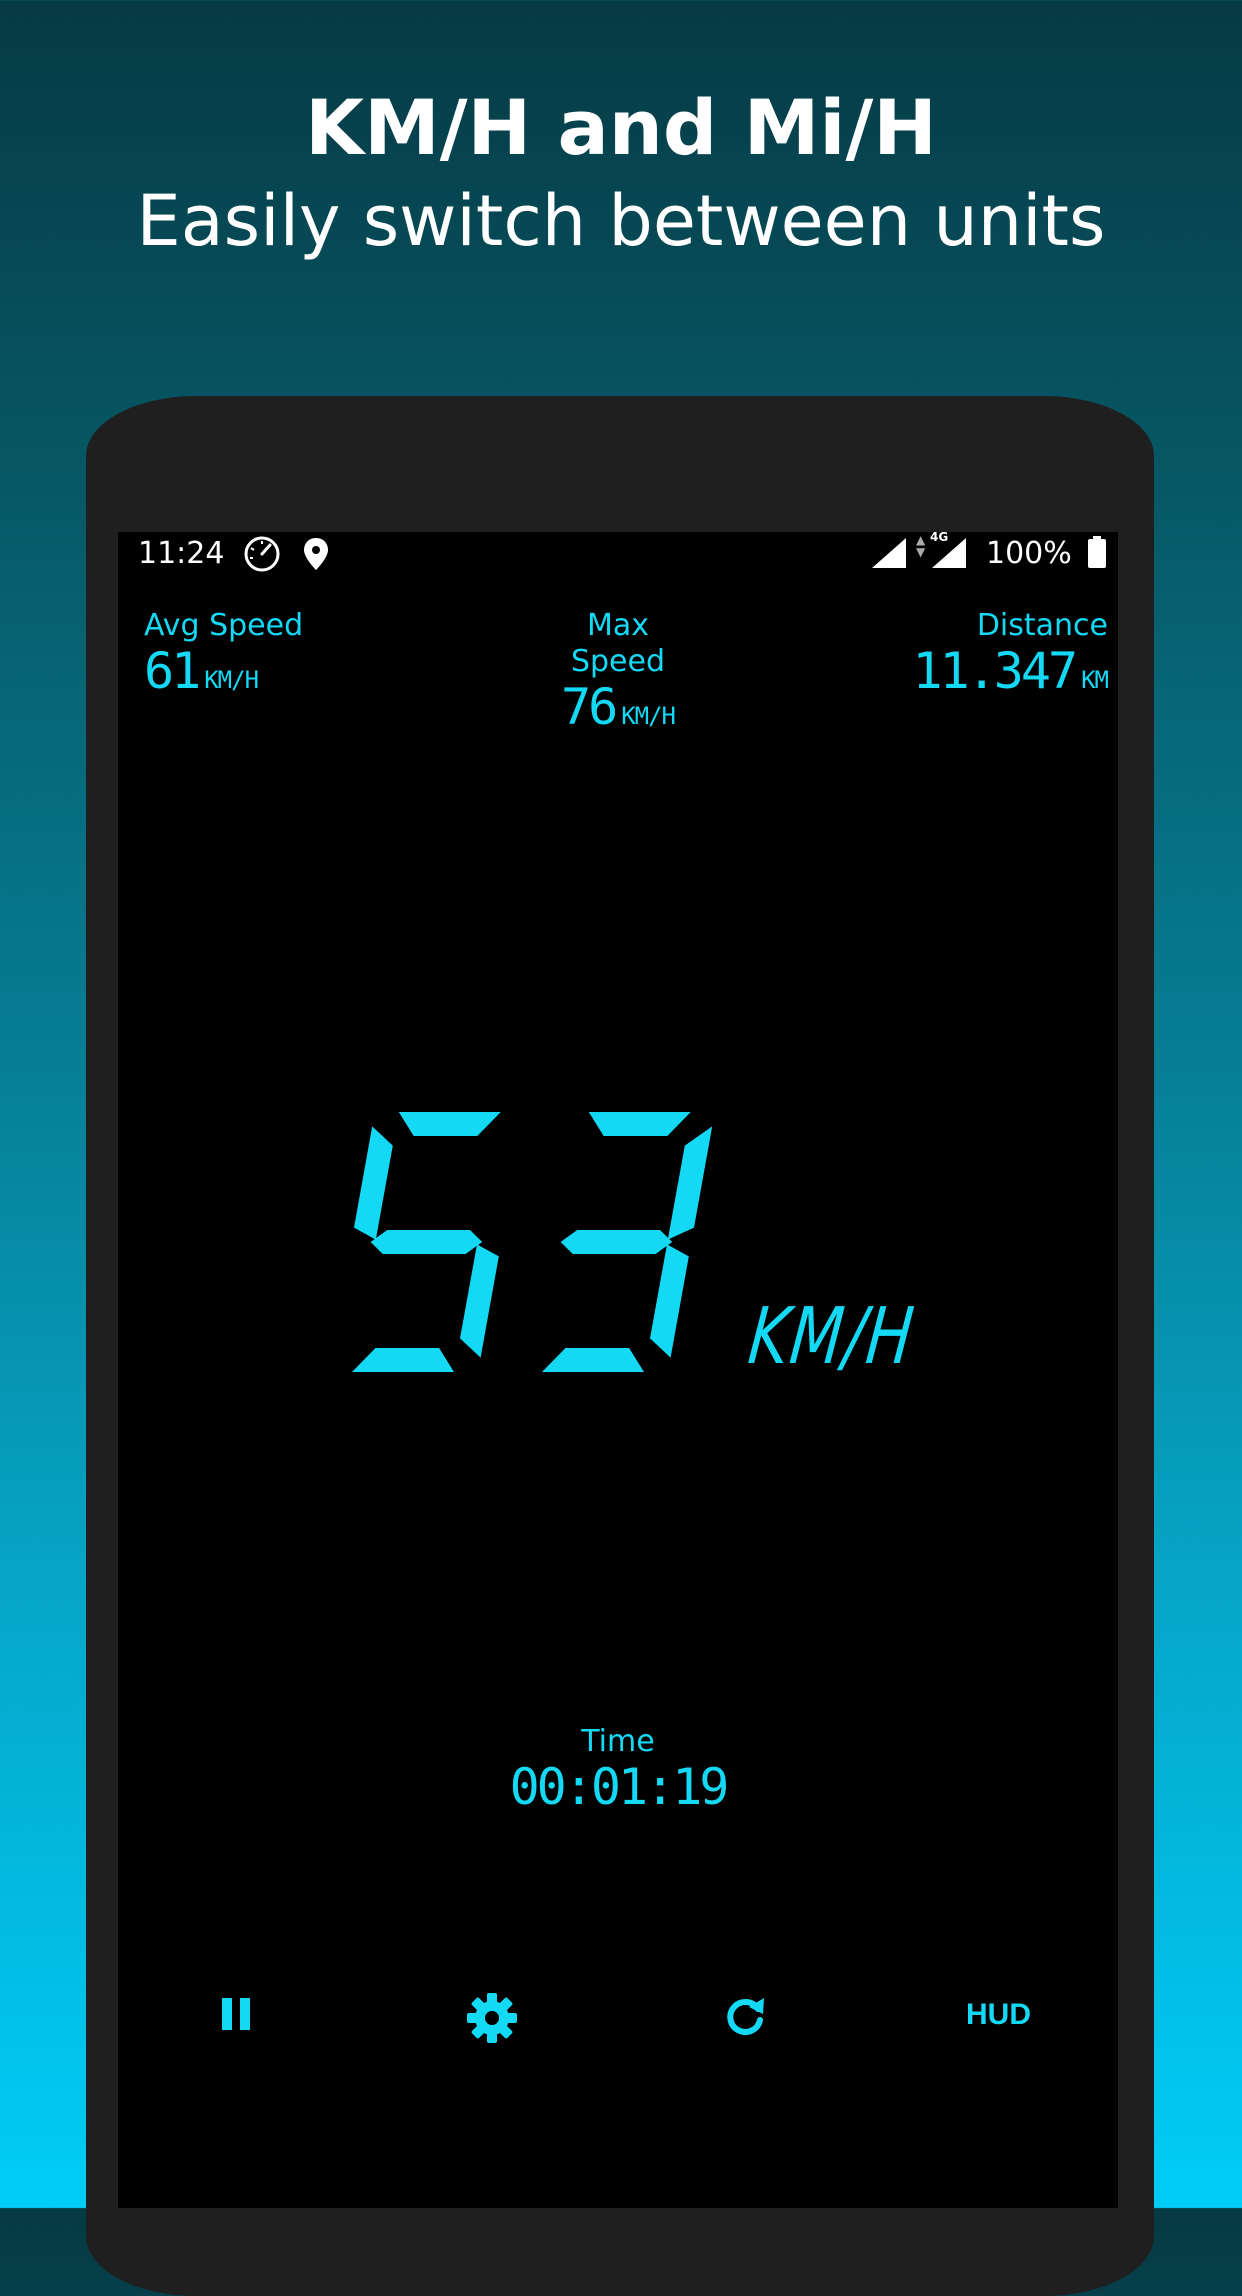 The image size is (1242, 2296). What do you see at coordinates (648, 716) in the screenshot?
I see `max-speed-unit: KM/H` at bounding box center [648, 716].